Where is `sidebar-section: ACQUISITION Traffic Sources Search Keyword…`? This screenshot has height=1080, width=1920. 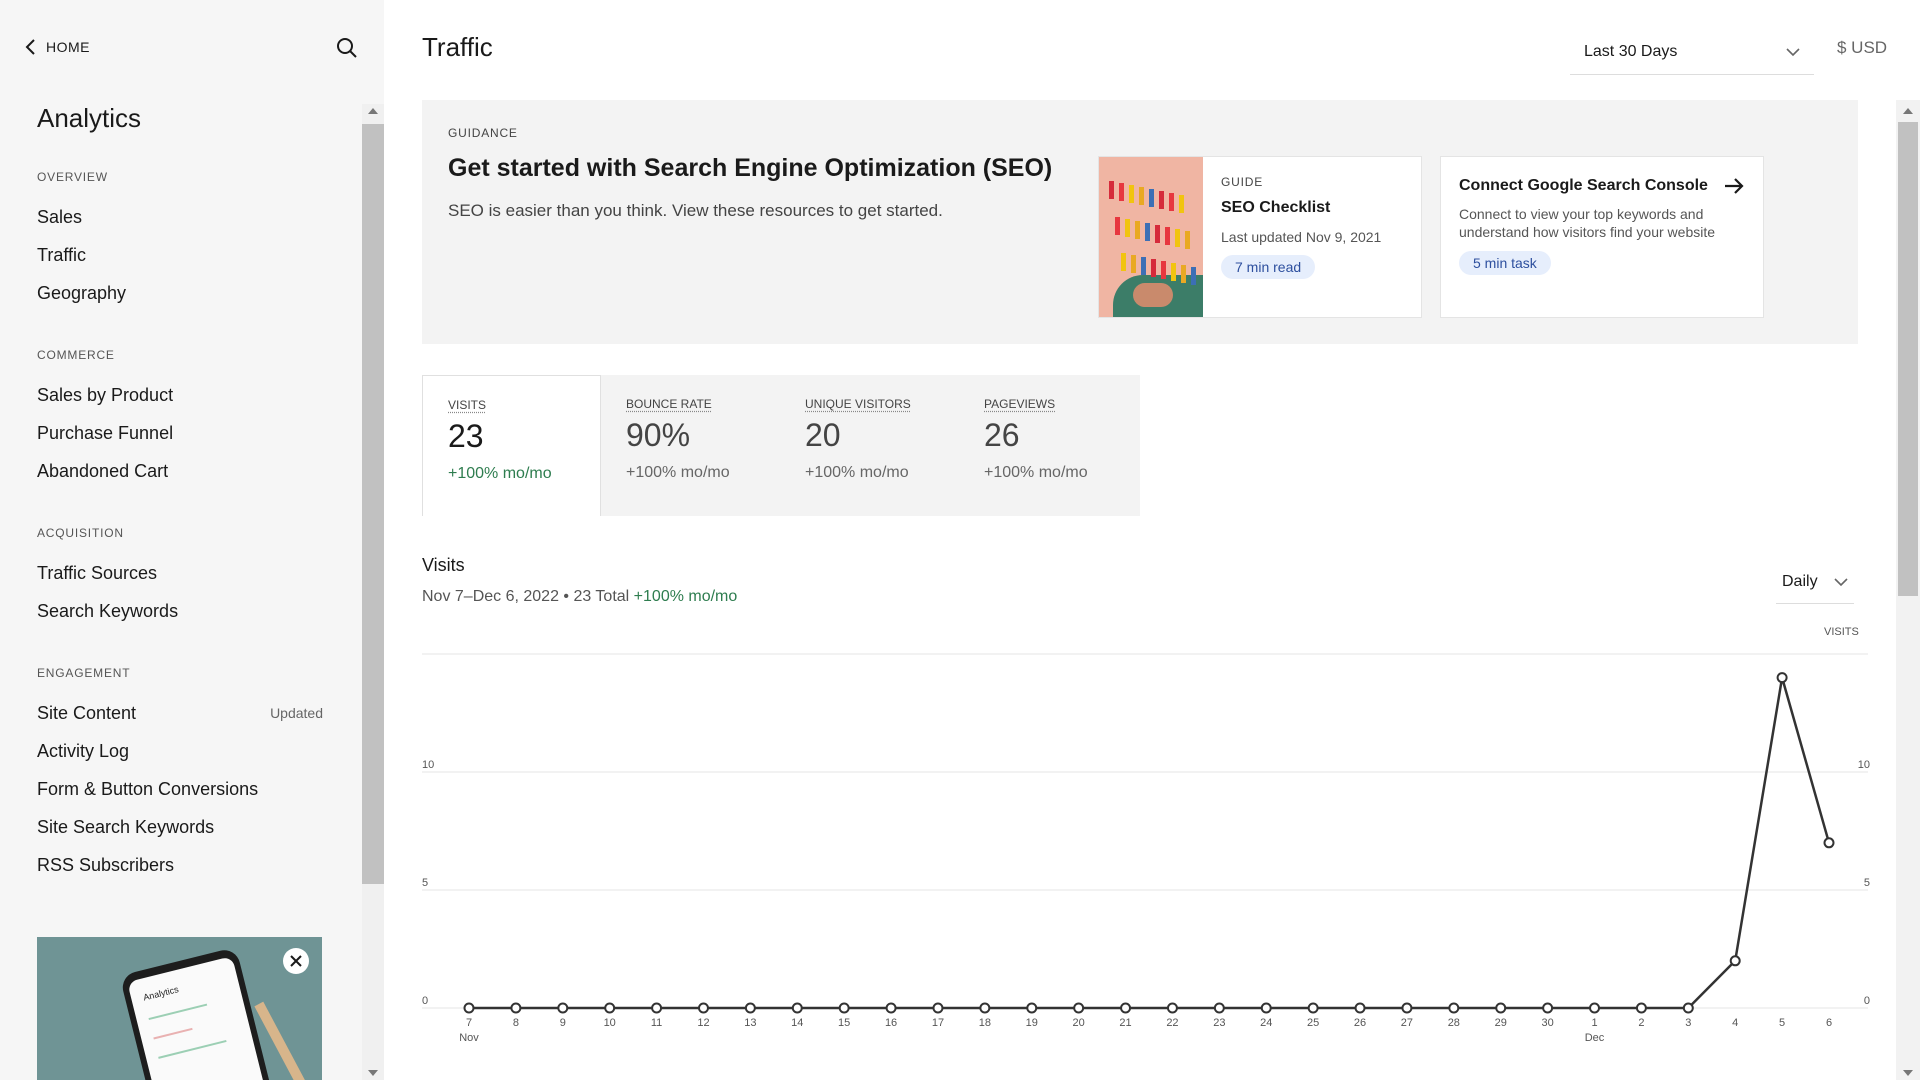
sidebar-section: ACQUISITION Traffic Sources Search Keyword… is located at coordinates (175, 577).